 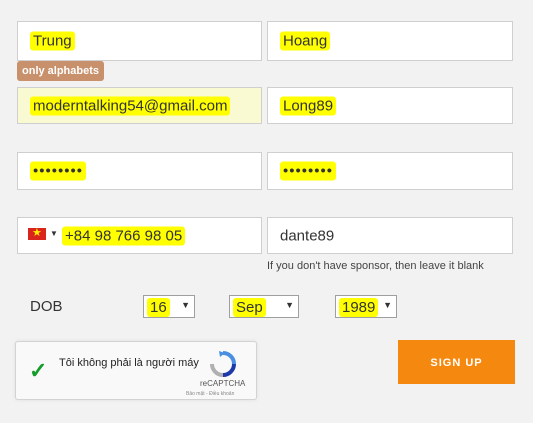 I want to click on checkmark-icon: ✓, so click(x=38, y=371).